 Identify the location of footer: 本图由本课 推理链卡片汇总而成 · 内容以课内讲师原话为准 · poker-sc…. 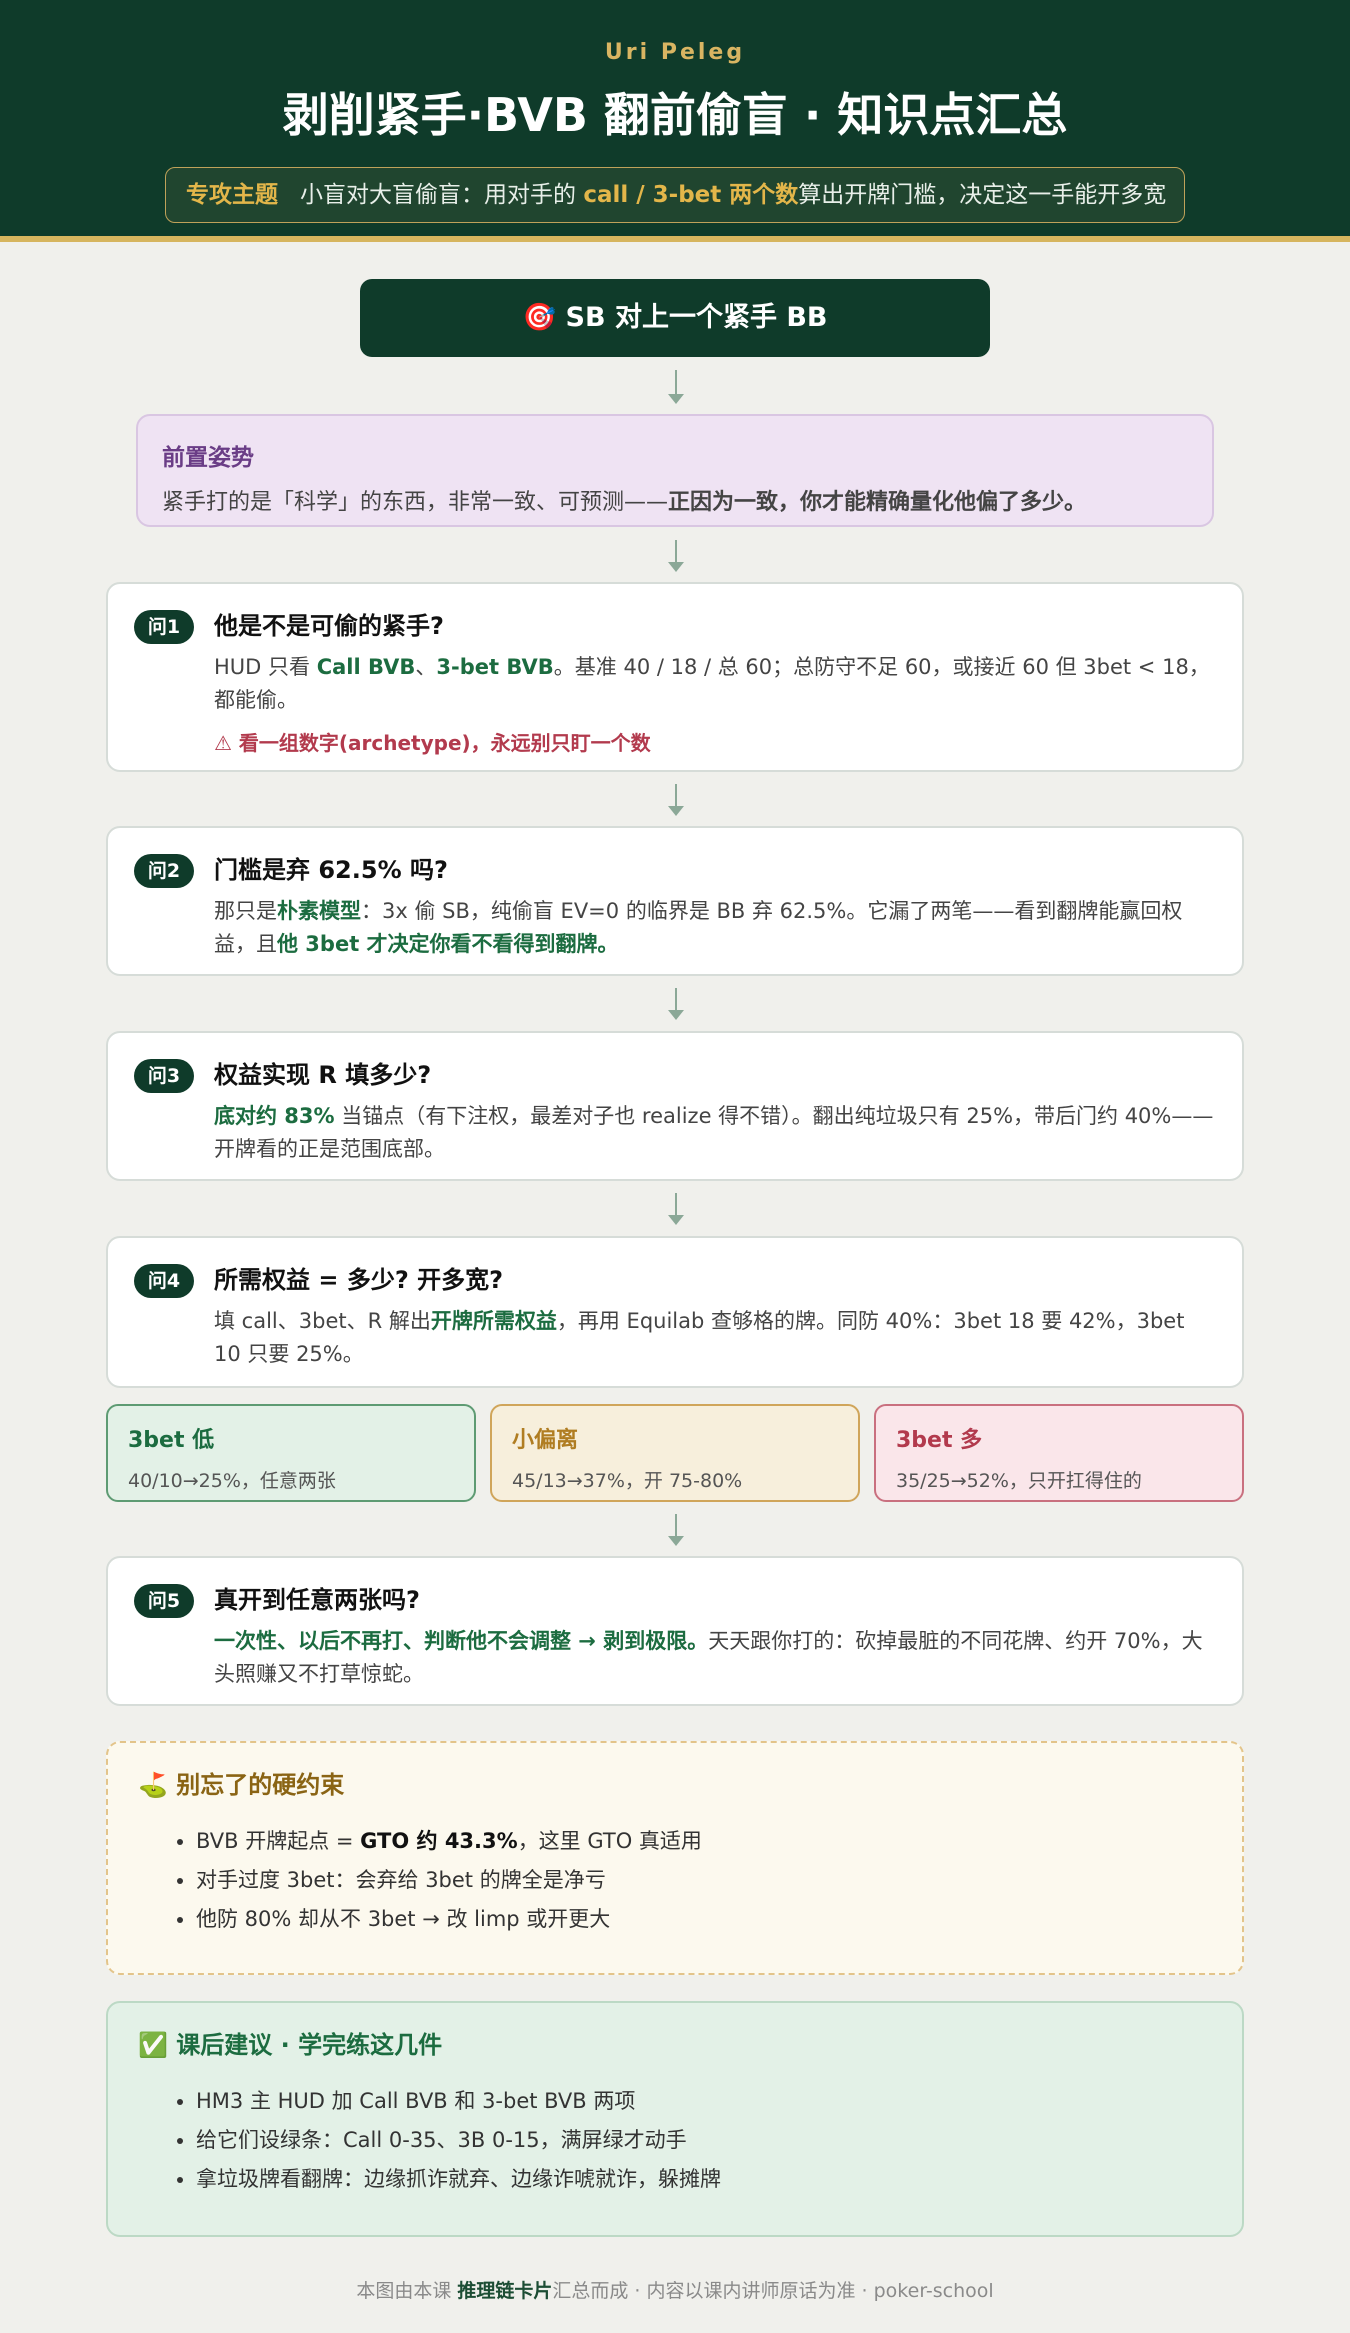
(675, 2291).